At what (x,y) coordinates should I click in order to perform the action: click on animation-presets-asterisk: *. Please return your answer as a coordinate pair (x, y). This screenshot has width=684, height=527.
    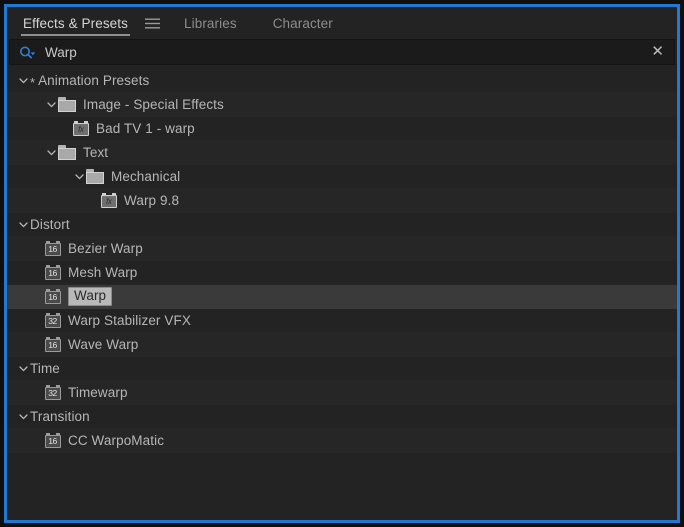
    Looking at the image, I should click on (33, 82).